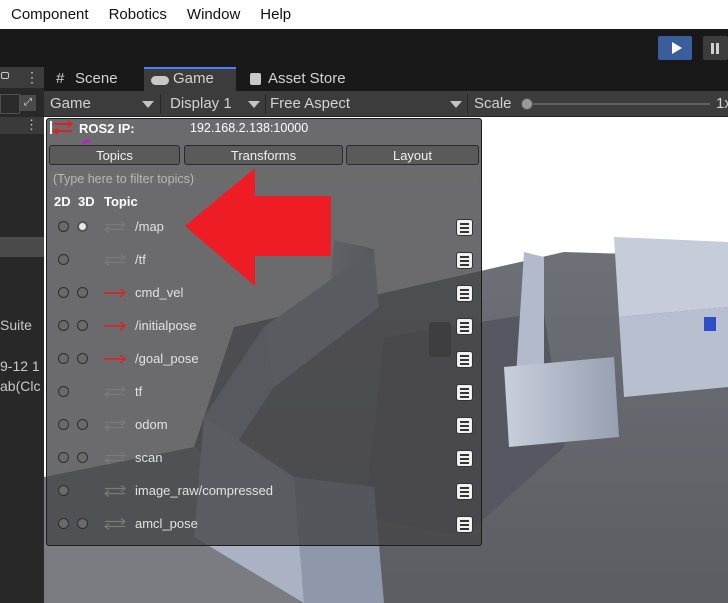 Image resolution: width=728 pixels, height=603 pixels. I want to click on menu-bar: Component Robotics Window Help, so click(364, 14).